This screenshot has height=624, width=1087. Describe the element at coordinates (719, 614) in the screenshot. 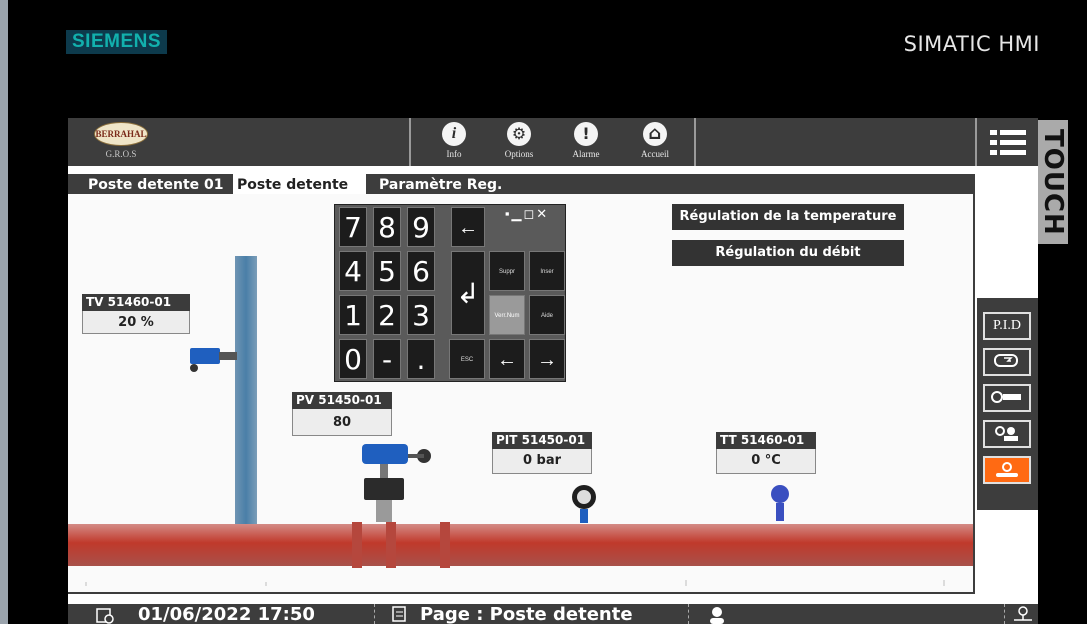

I see `user-icon` at that location.